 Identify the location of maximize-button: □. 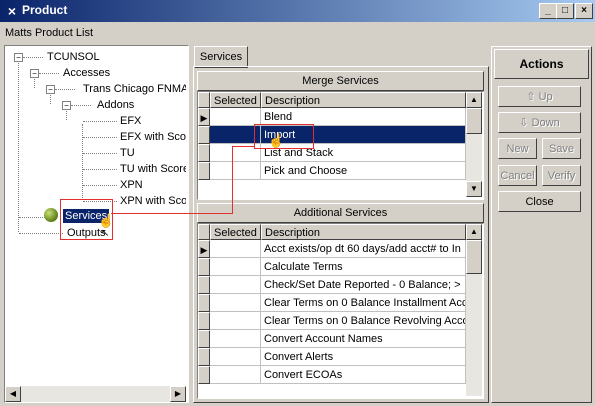
(565, 11).